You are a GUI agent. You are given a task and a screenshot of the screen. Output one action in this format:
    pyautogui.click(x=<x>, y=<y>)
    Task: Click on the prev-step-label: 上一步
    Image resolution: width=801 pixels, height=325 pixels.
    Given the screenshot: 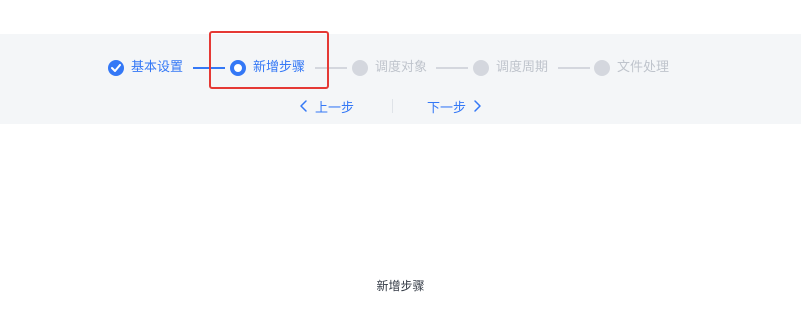 What is the action you would take?
    pyautogui.click(x=335, y=108)
    